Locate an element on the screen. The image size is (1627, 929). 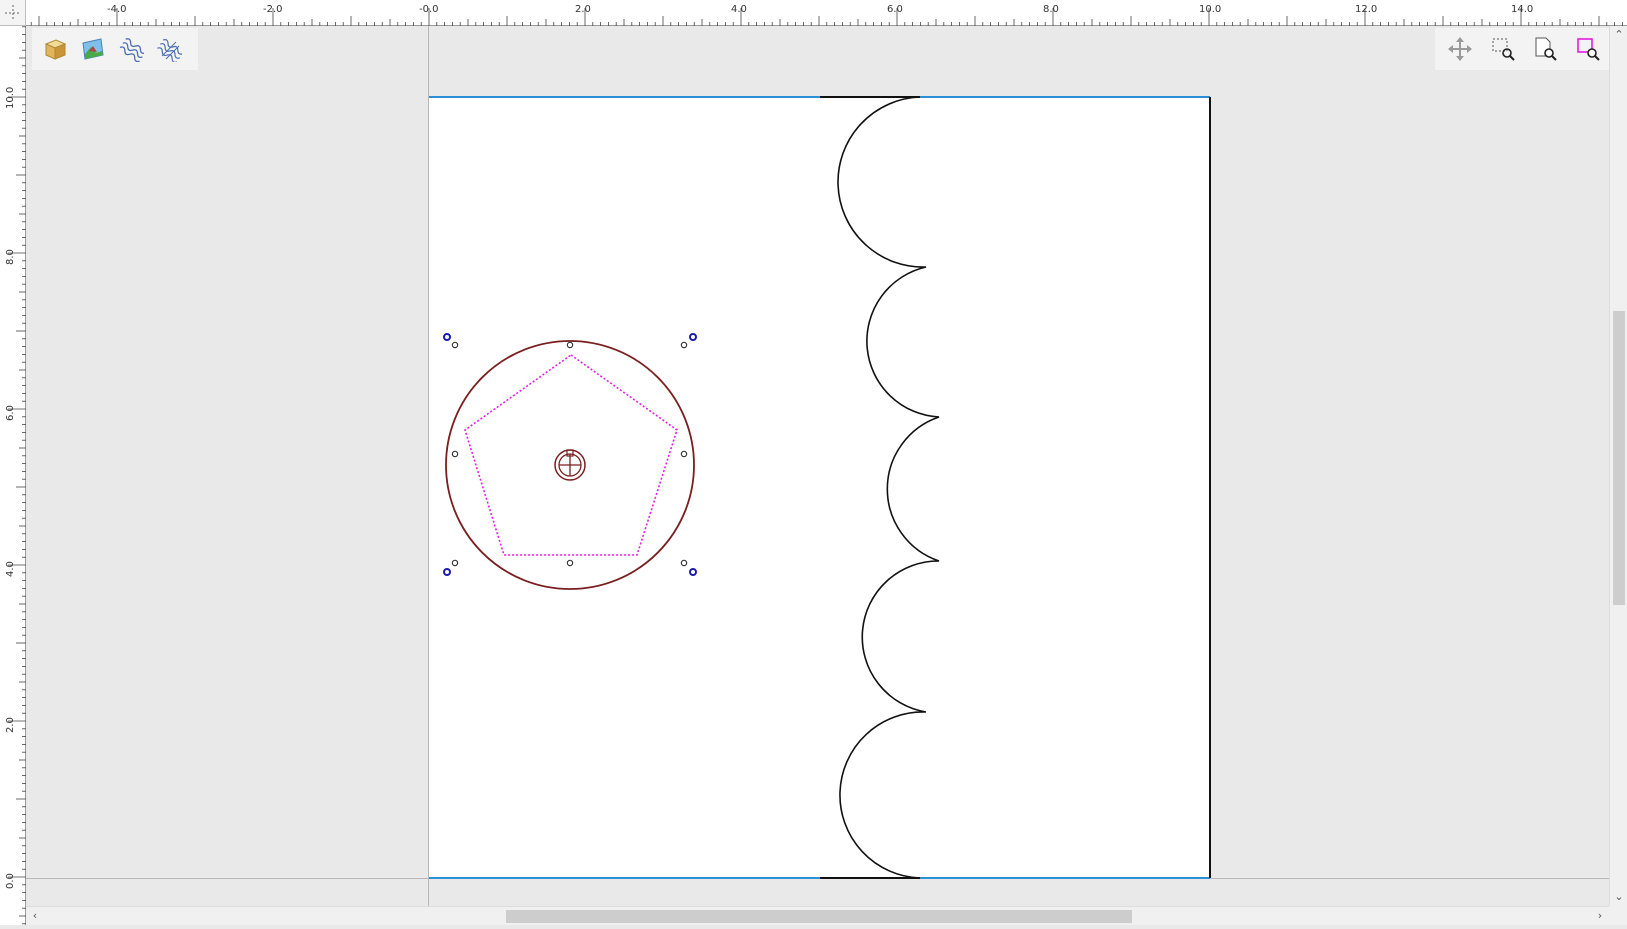
ruler-label: 0.0 is located at coordinates (10, 881).